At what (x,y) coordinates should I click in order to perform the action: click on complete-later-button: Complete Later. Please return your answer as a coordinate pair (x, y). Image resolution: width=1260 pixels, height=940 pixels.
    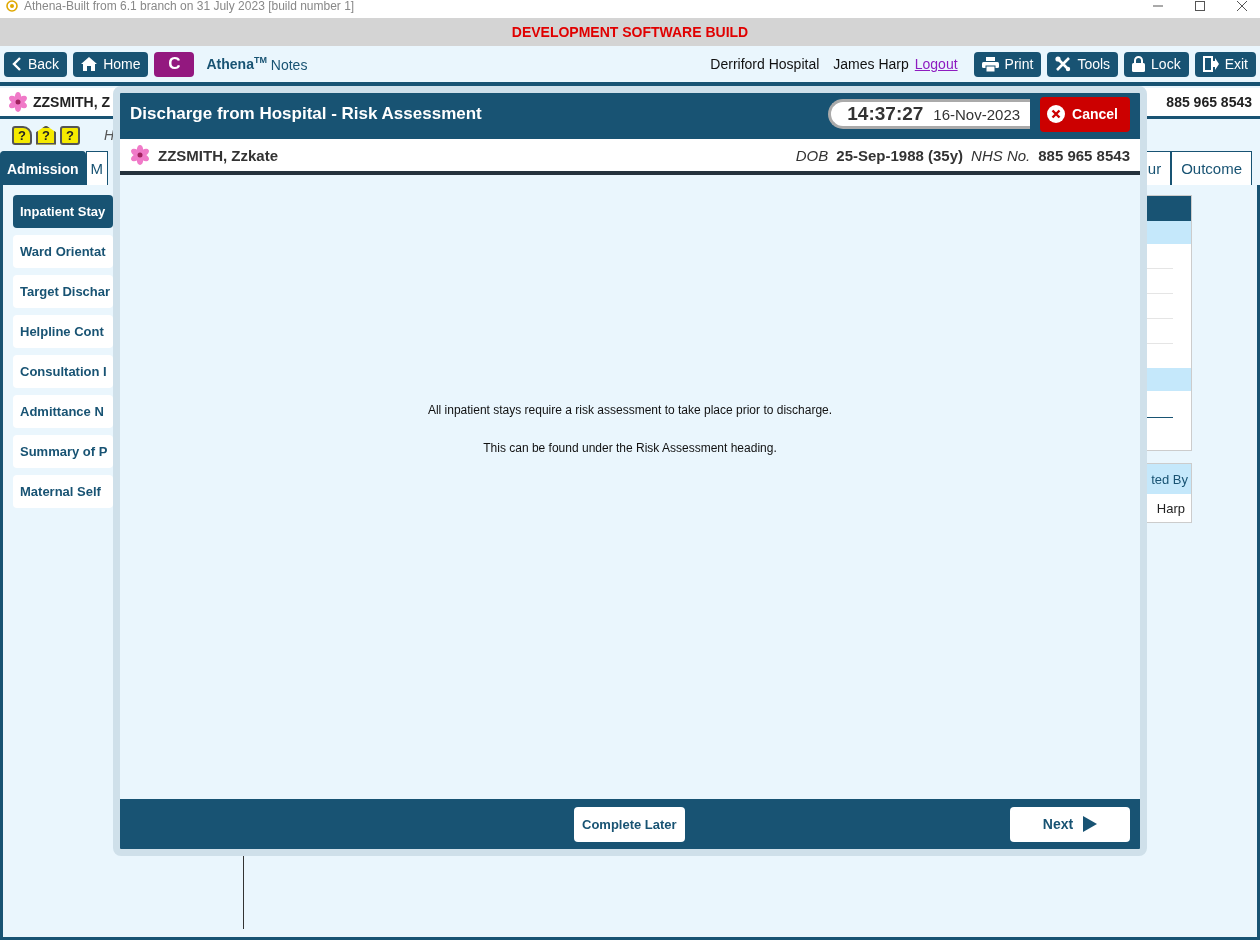
    Looking at the image, I should click on (629, 824).